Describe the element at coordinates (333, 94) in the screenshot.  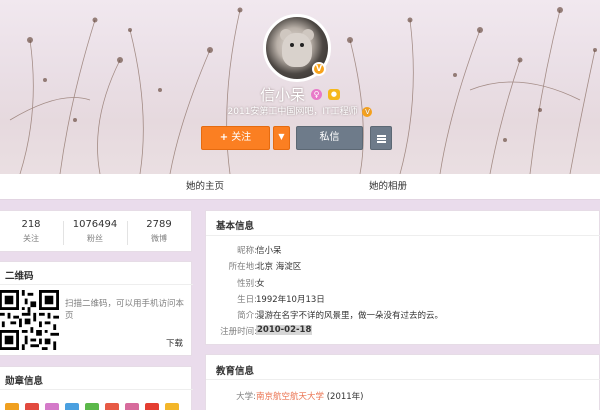
I see `level-icon: ●` at that location.